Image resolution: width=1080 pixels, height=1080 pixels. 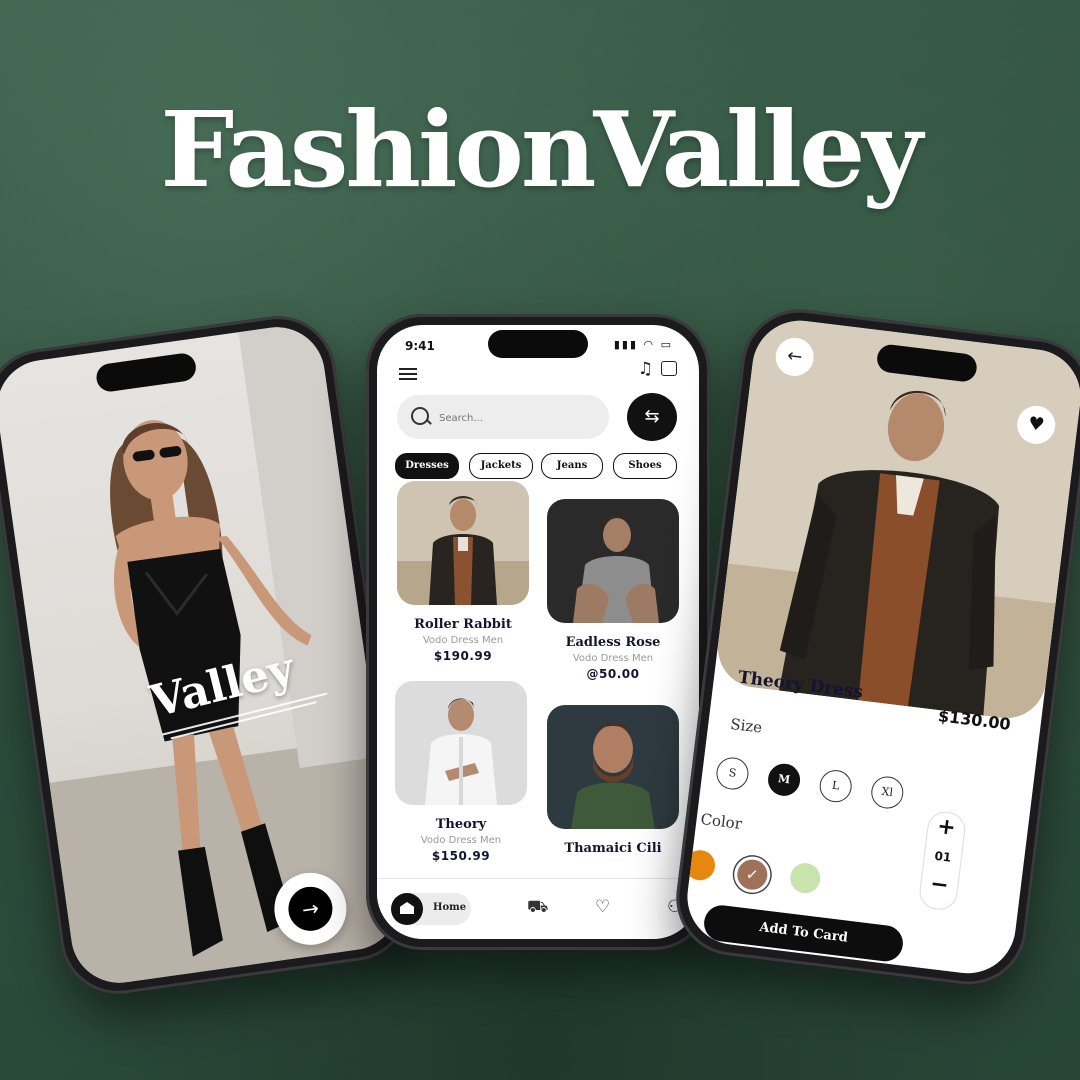 What do you see at coordinates (835, 786) in the screenshot?
I see `size-option-l: L` at bounding box center [835, 786].